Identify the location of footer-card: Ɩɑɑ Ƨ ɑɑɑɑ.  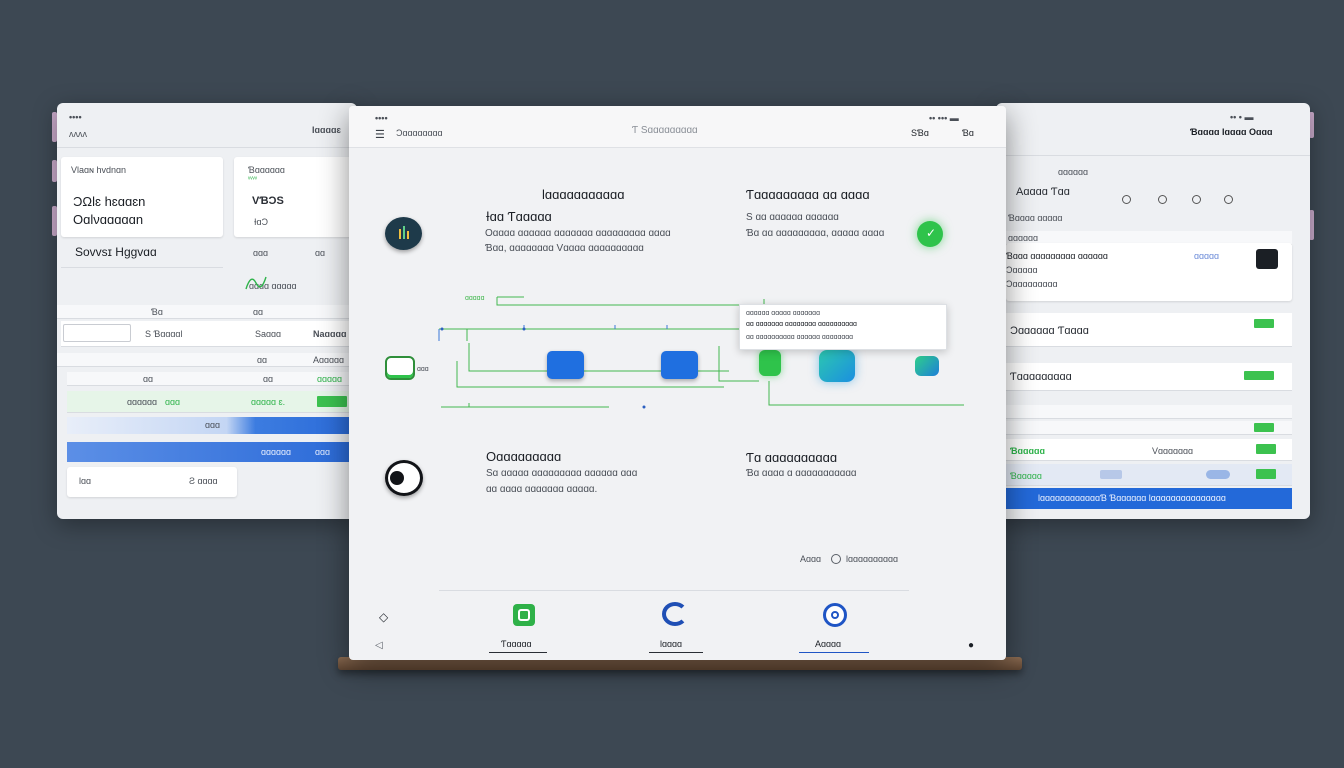
(152, 482).